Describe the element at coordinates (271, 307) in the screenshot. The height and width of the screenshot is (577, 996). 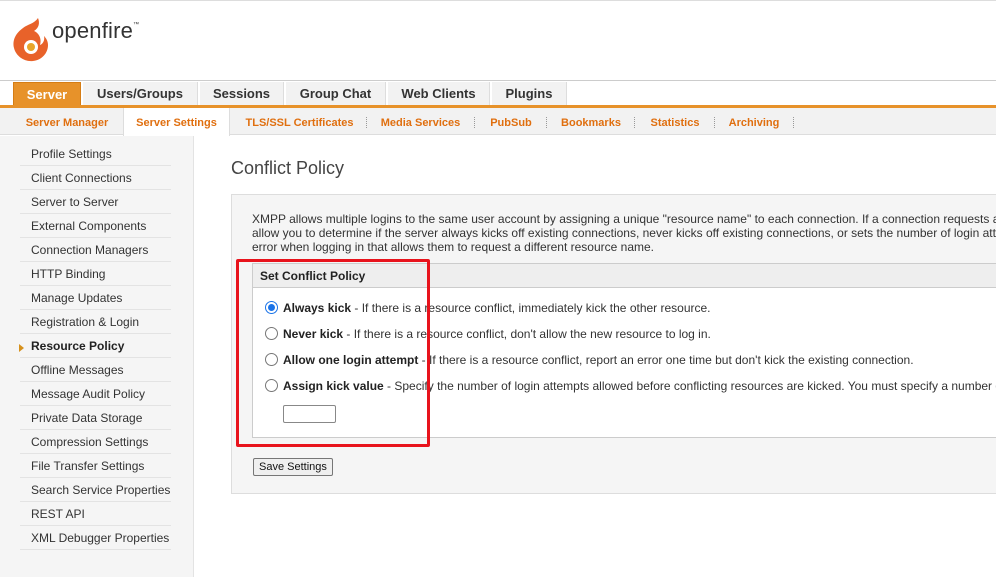
I see `radio-always-kick` at that location.